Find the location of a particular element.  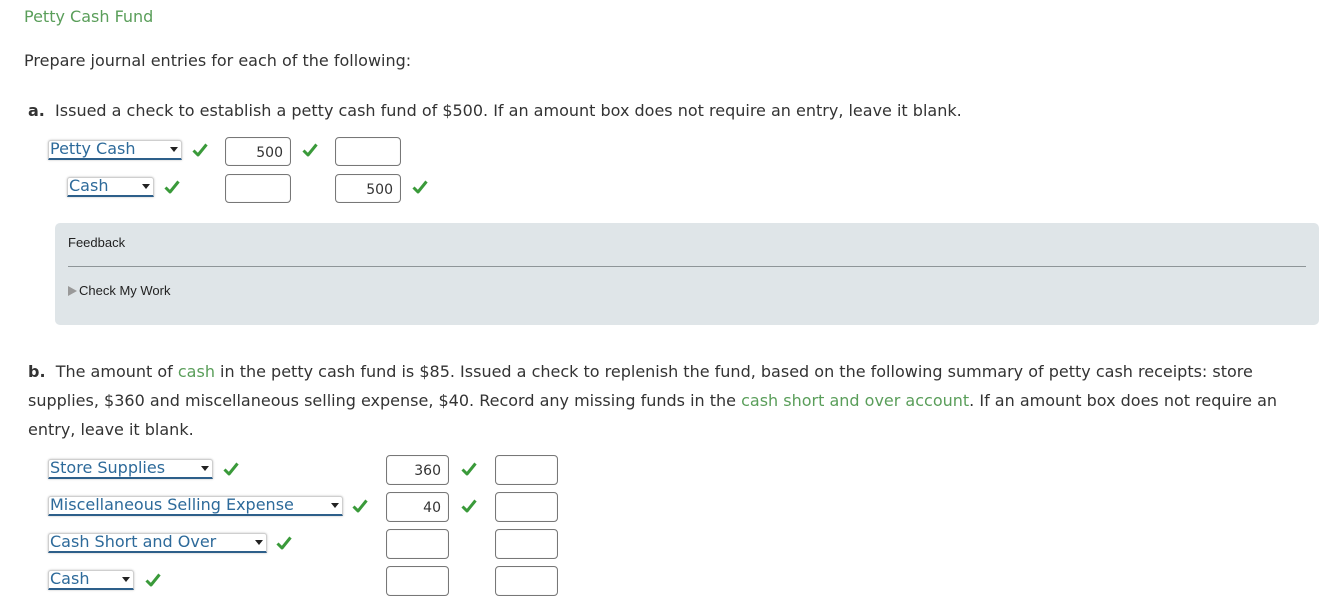

credit-input-a1 is located at coordinates (368, 151).